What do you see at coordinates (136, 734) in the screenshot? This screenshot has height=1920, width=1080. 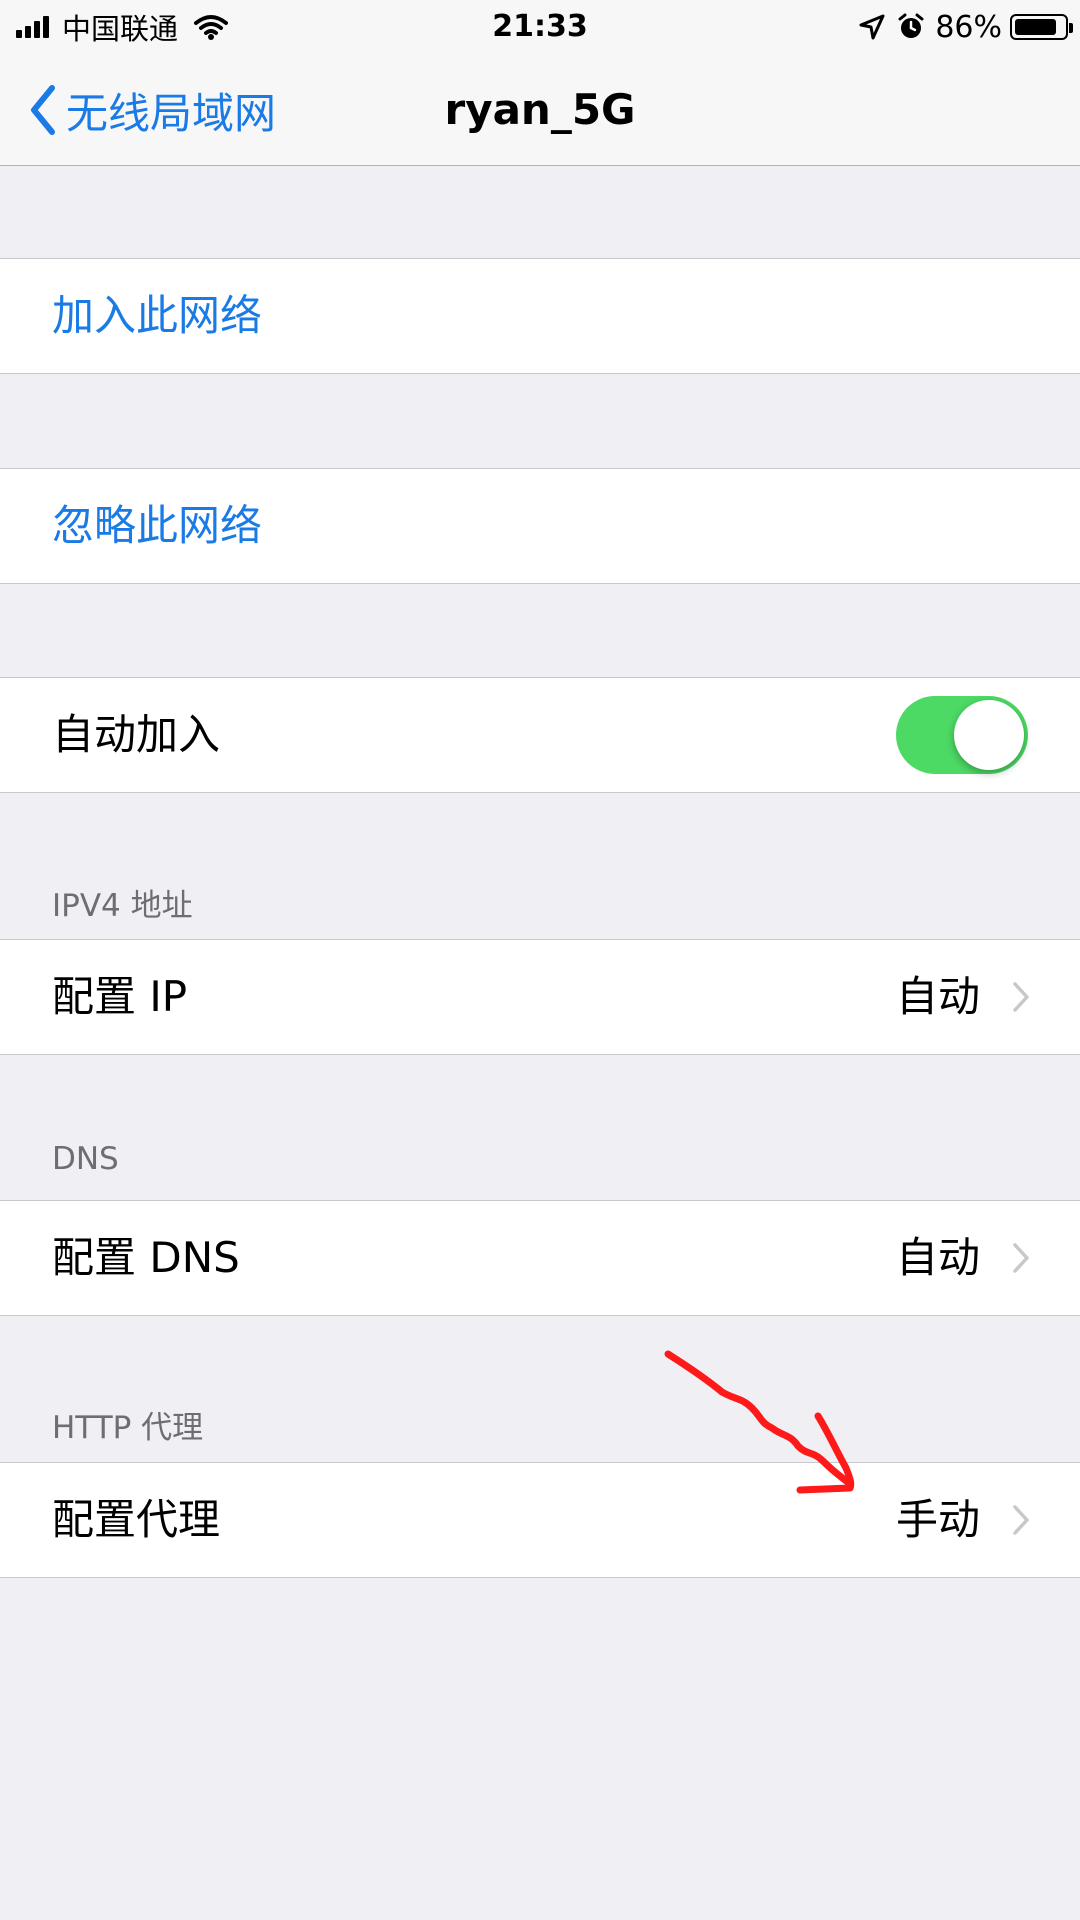 I see `auto-join-label: 自动加入` at bounding box center [136, 734].